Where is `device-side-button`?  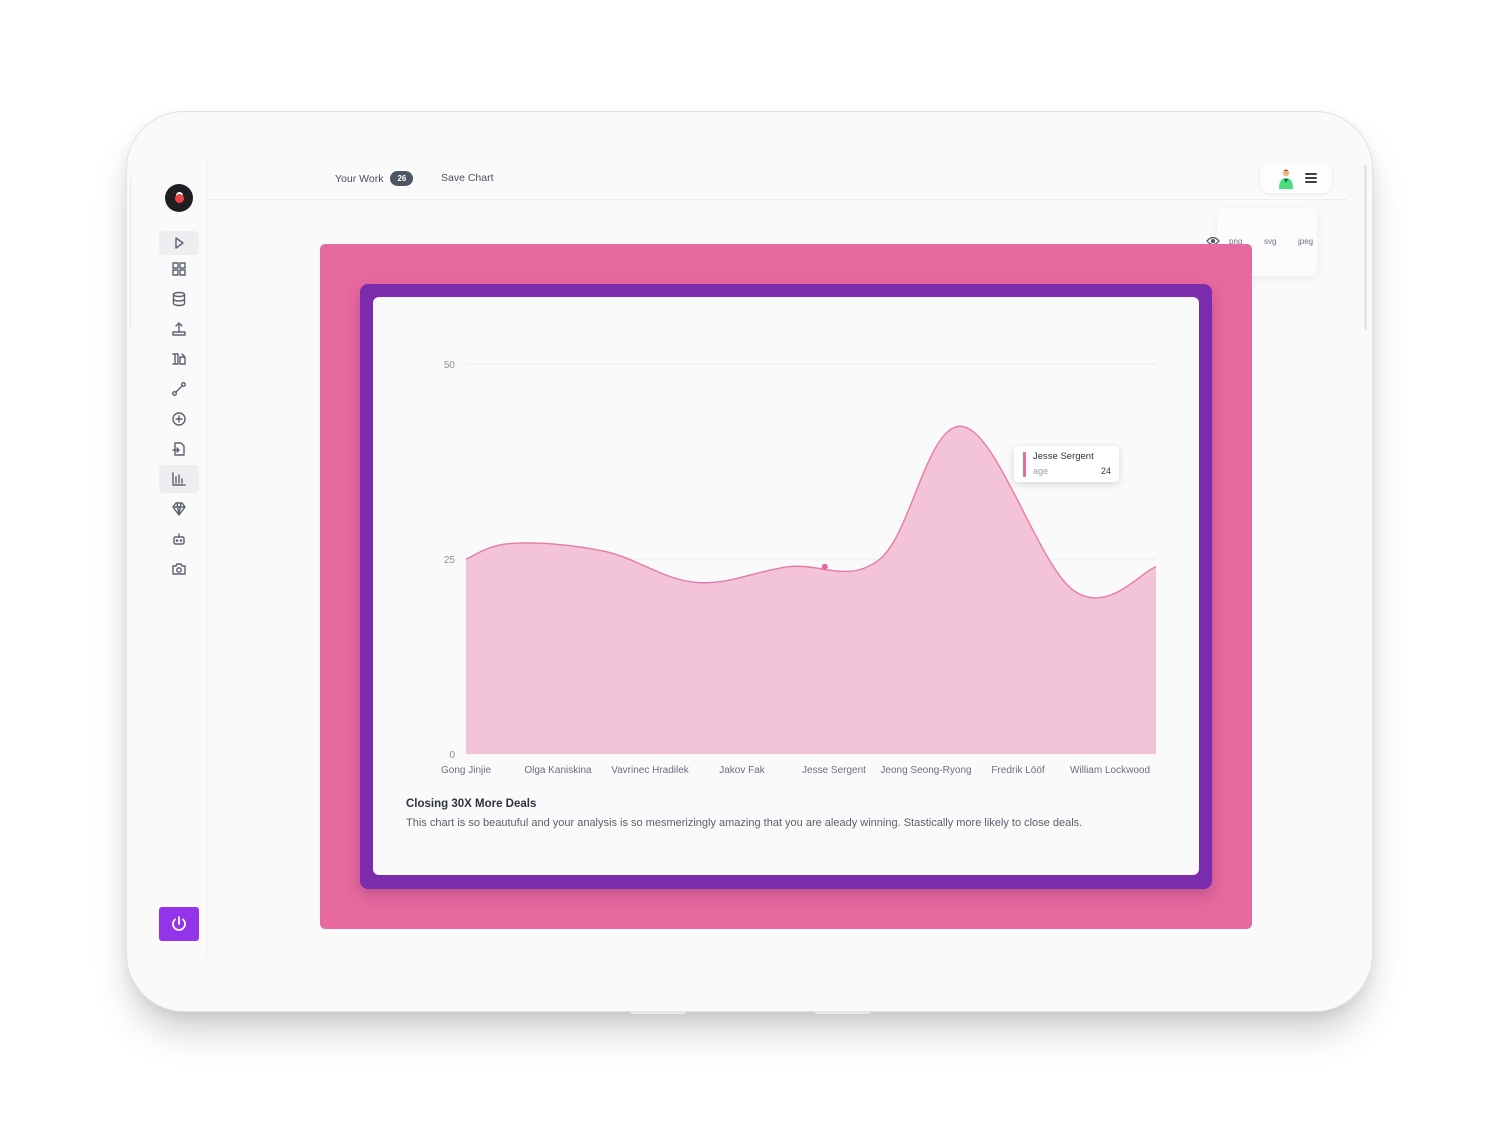
device-side-button is located at coordinates (1365, 247).